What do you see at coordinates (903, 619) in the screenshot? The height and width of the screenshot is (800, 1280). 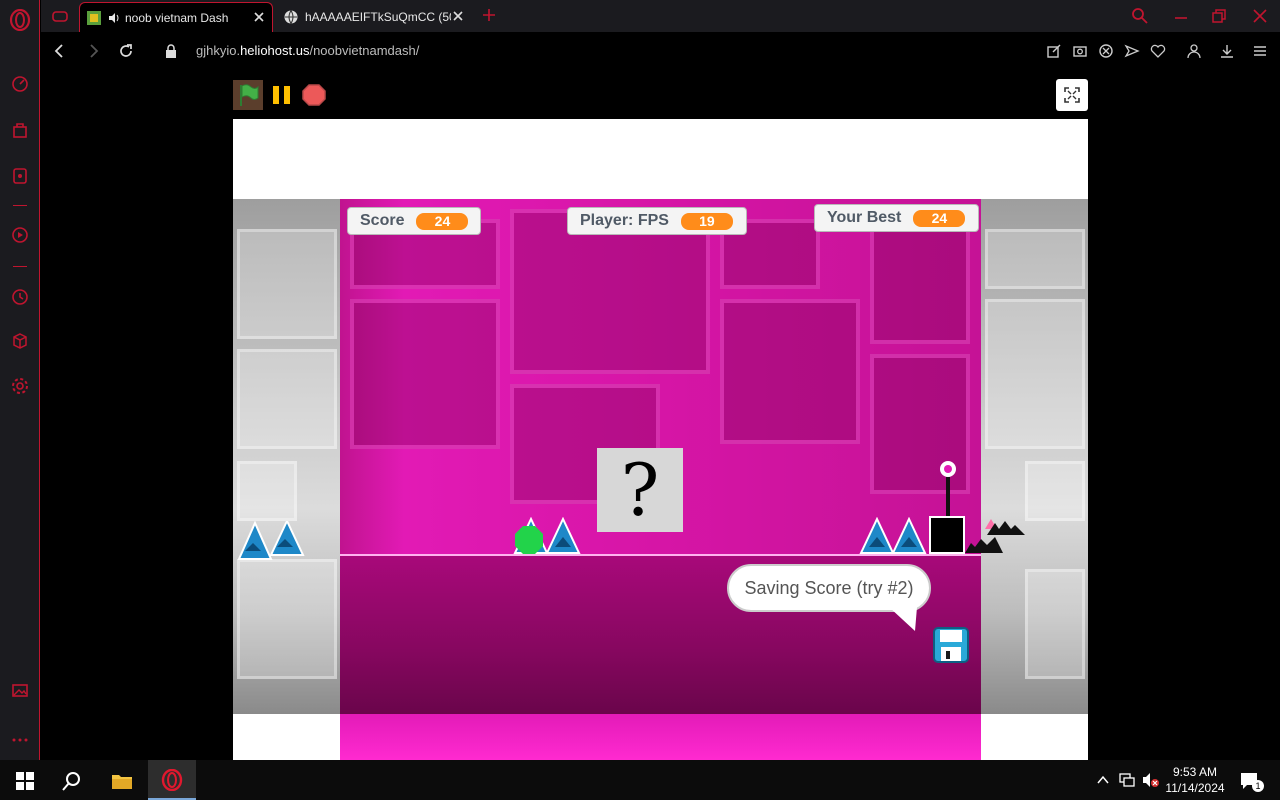 I see `bubble-tail` at bounding box center [903, 619].